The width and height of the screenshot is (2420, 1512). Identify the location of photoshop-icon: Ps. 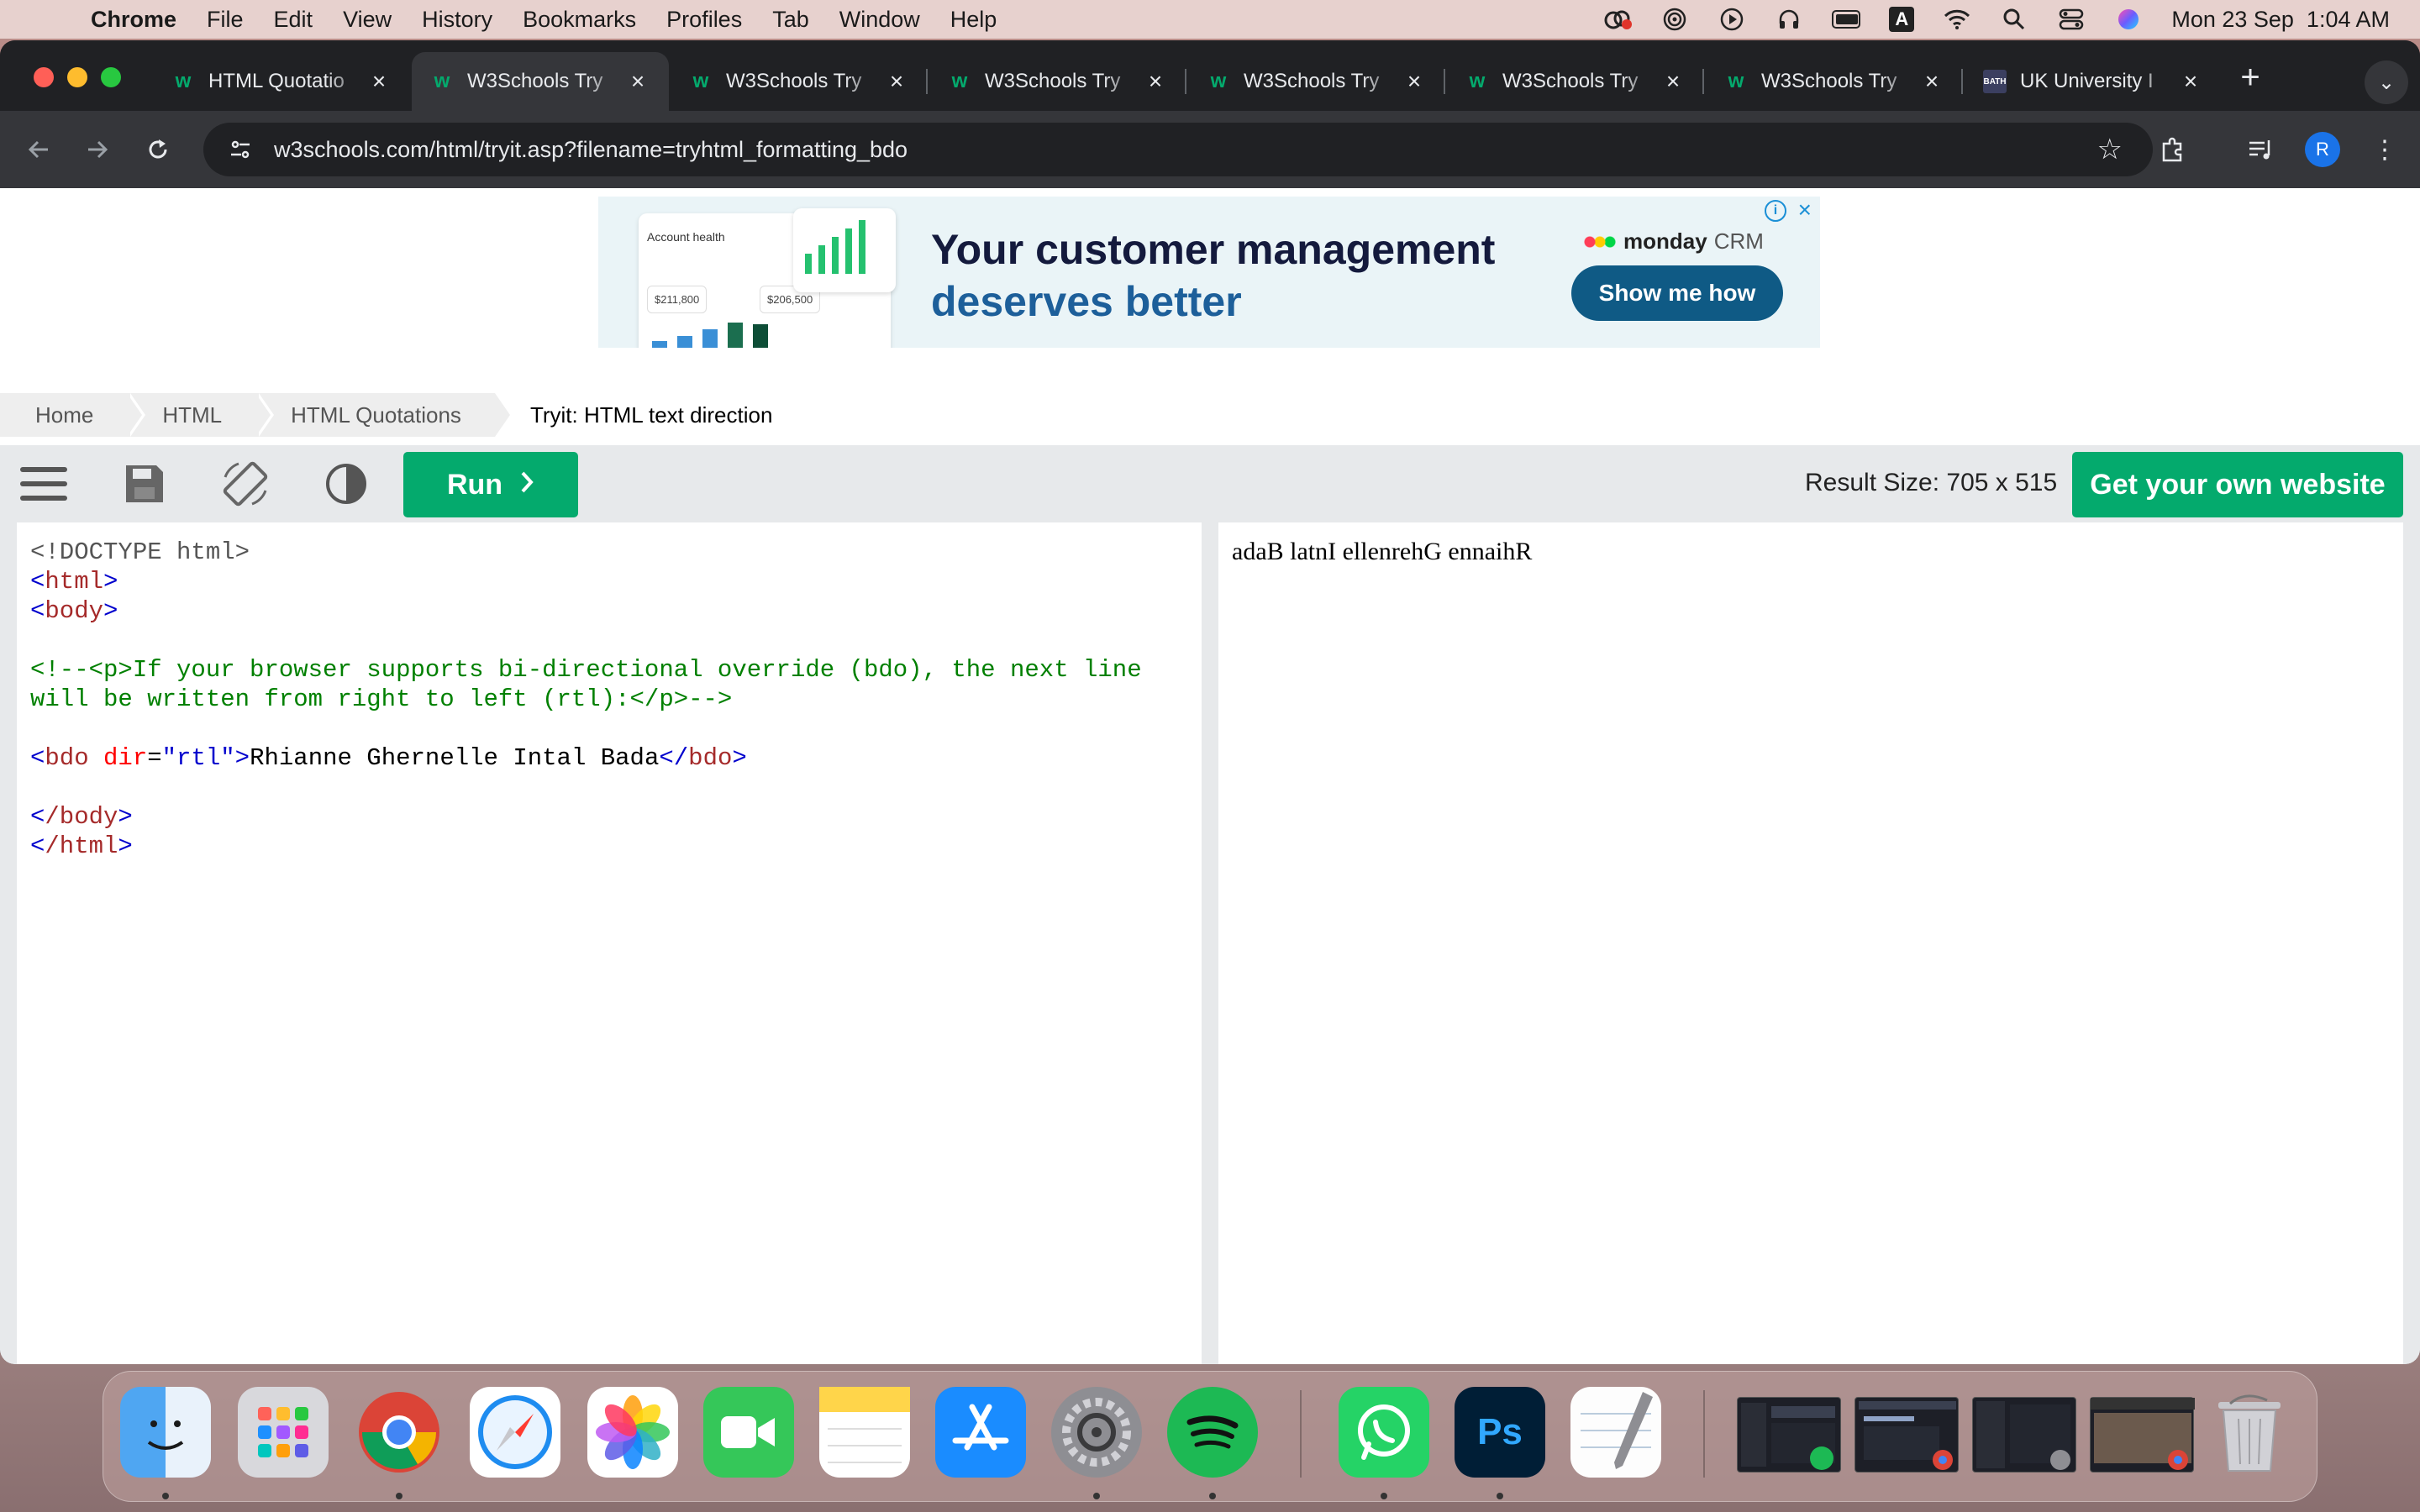
(1500, 1432).